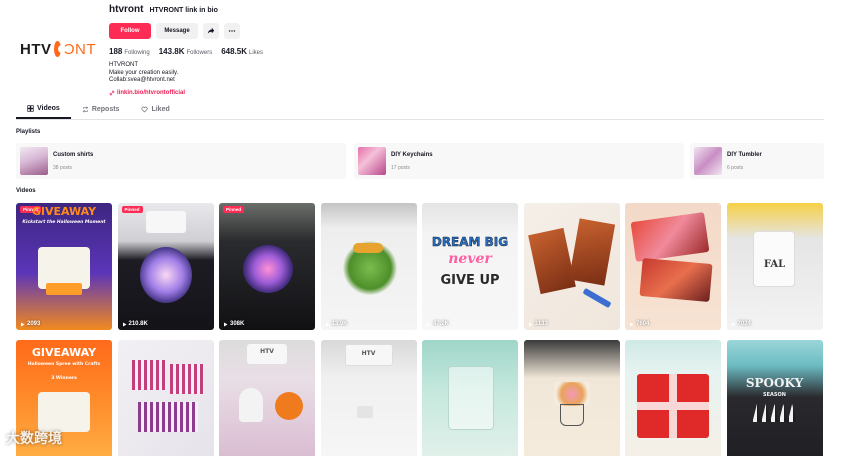  What do you see at coordinates (151, 93) in the screenshot?
I see `bio-link-text: linkin.bio/htvrontofficial` at bounding box center [151, 93].